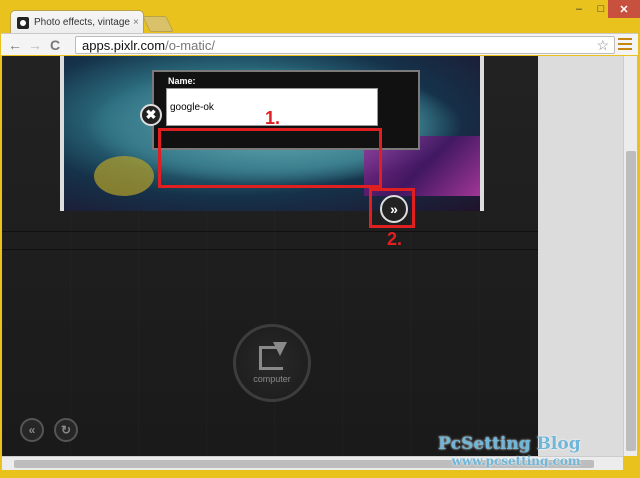 The image size is (640, 478). I want to click on back-icon: «, so click(32, 430).